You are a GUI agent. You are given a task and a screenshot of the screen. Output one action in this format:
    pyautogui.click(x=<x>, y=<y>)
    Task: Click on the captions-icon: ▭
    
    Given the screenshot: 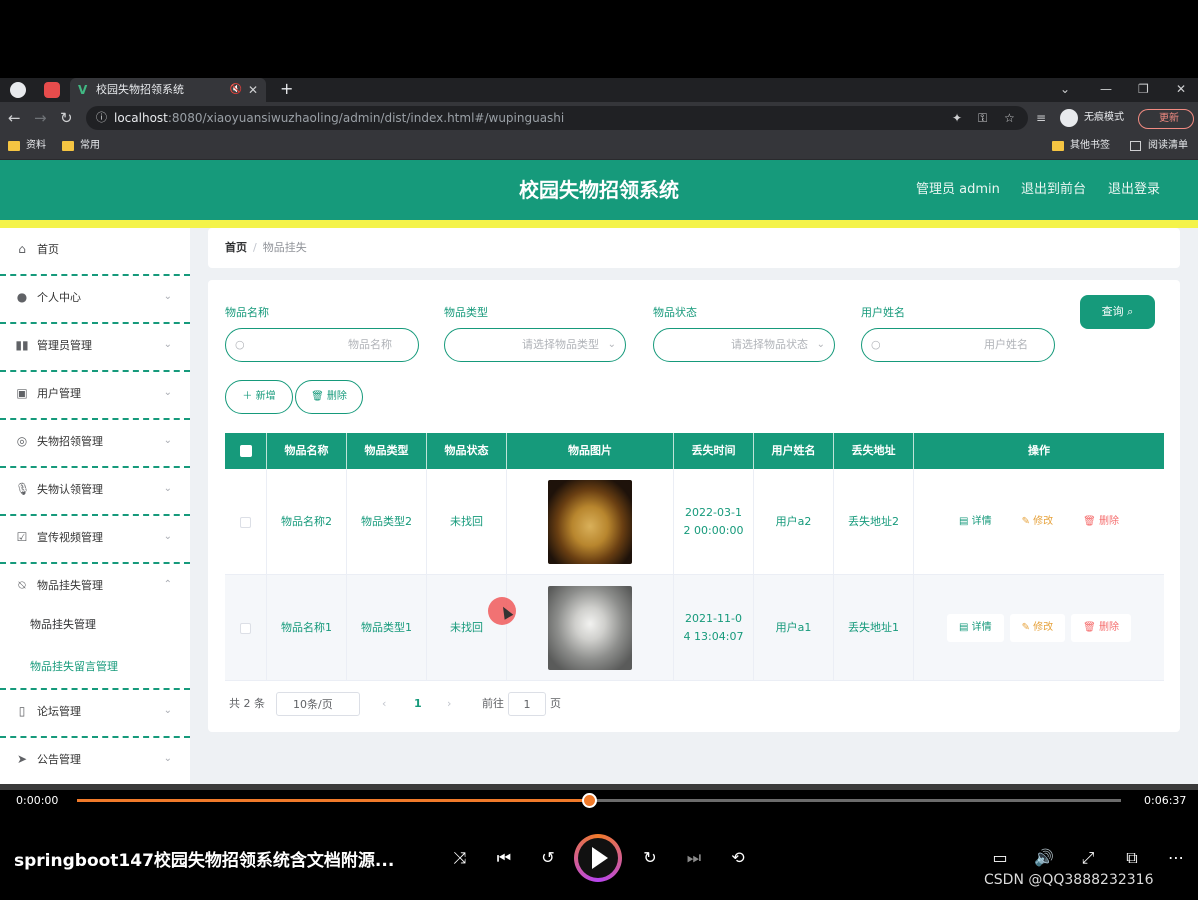 What is the action you would take?
    pyautogui.click(x=1000, y=858)
    